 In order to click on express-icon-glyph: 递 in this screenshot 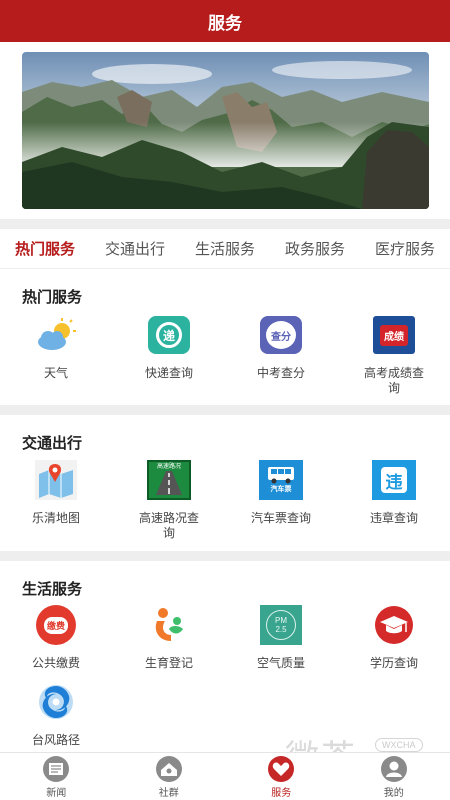, I will do `click(169, 335)`.